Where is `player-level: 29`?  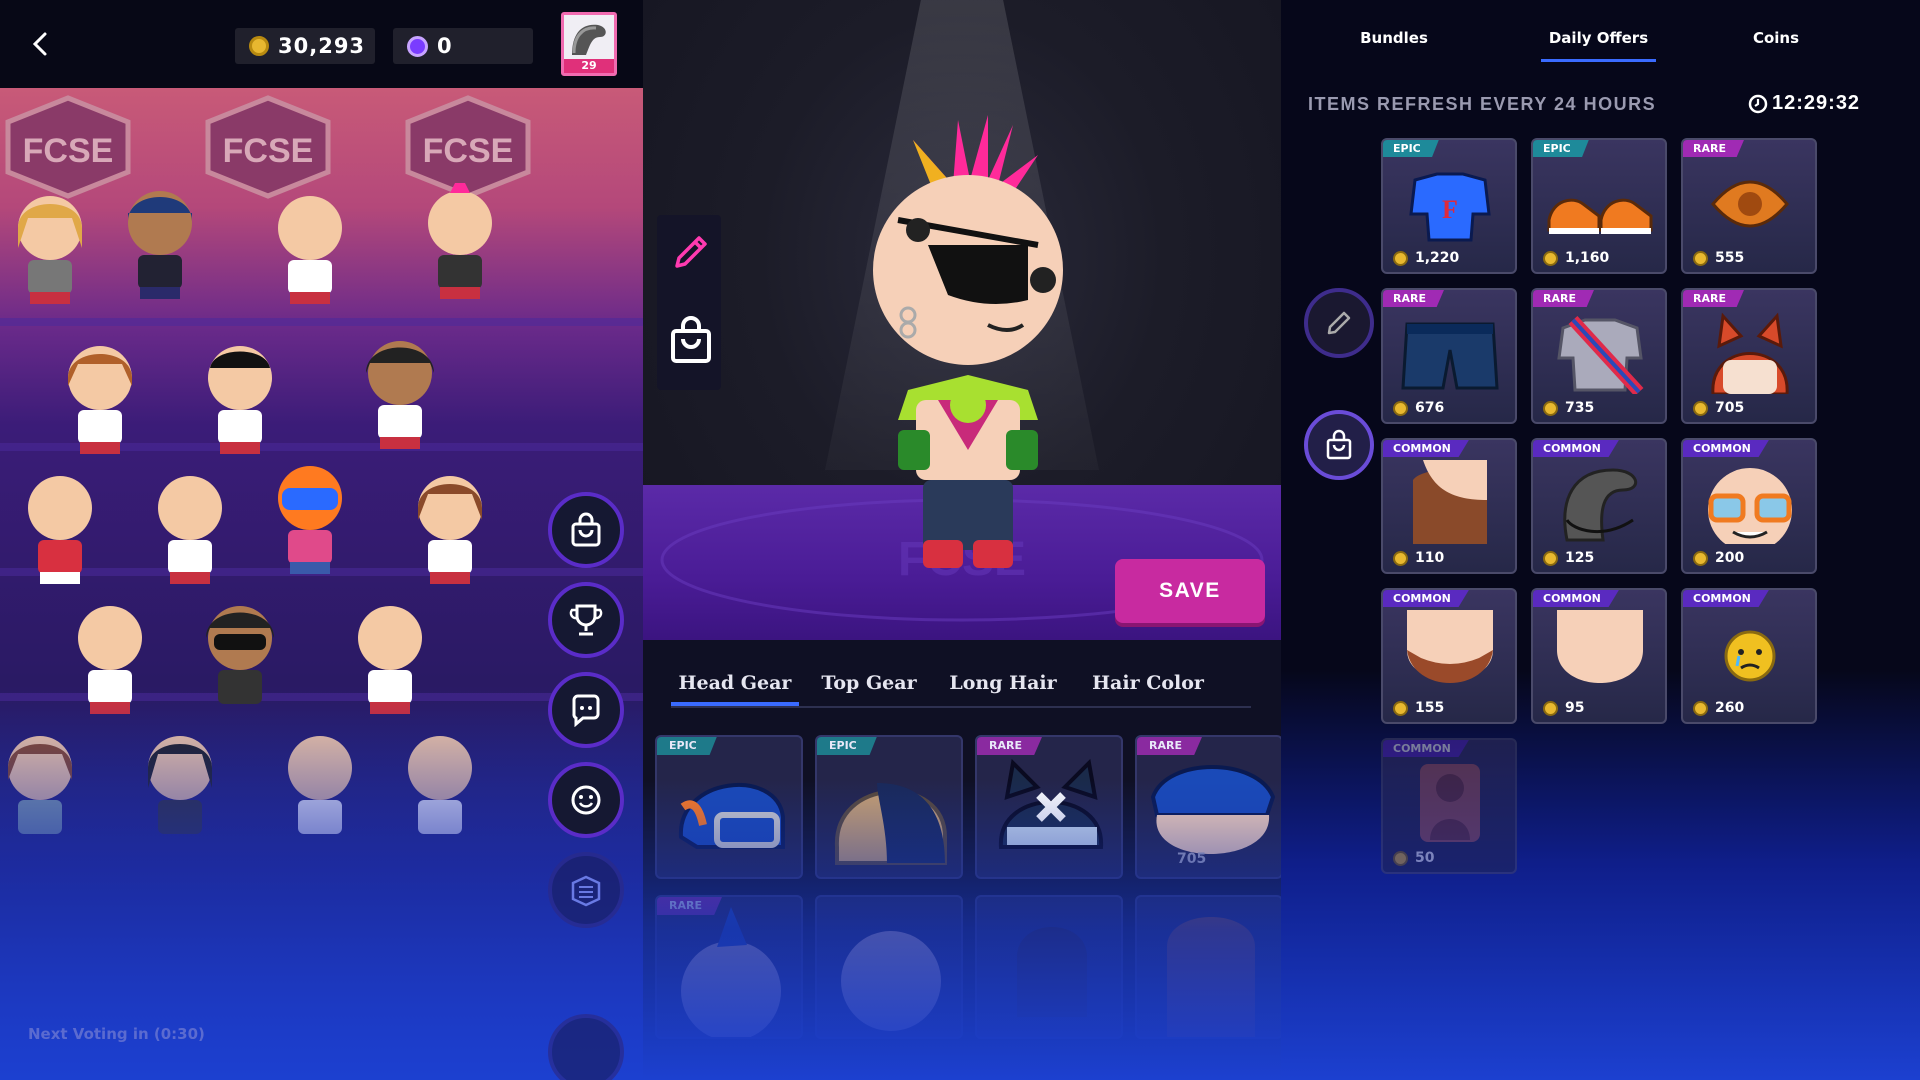
player-level: 29 is located at coordinates (589, 66).